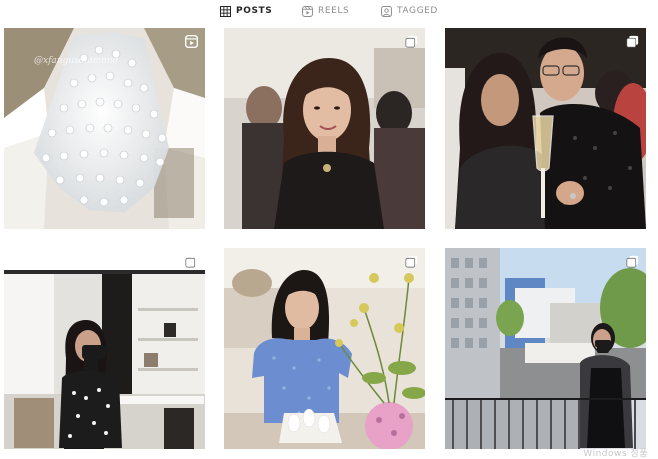 The height and width of the screenshot is (459, 658). What do you see at coordinates (76, 61) in the screenshot?
I see `photo-watermark: @xfangusdiamond` at bounding box center [76, 61].